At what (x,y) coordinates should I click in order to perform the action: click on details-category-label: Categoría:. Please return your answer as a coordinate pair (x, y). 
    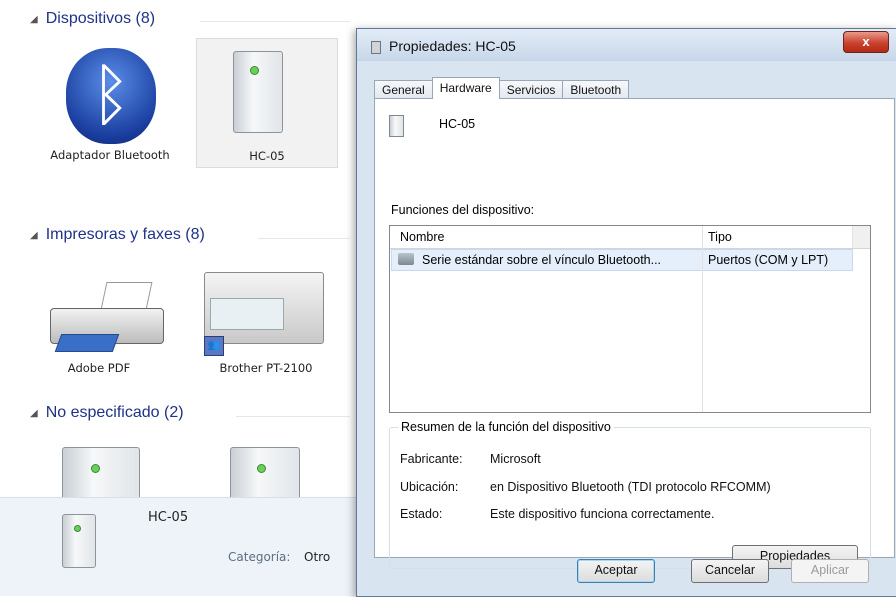
    Looking at the image, I should click on (259, 557).